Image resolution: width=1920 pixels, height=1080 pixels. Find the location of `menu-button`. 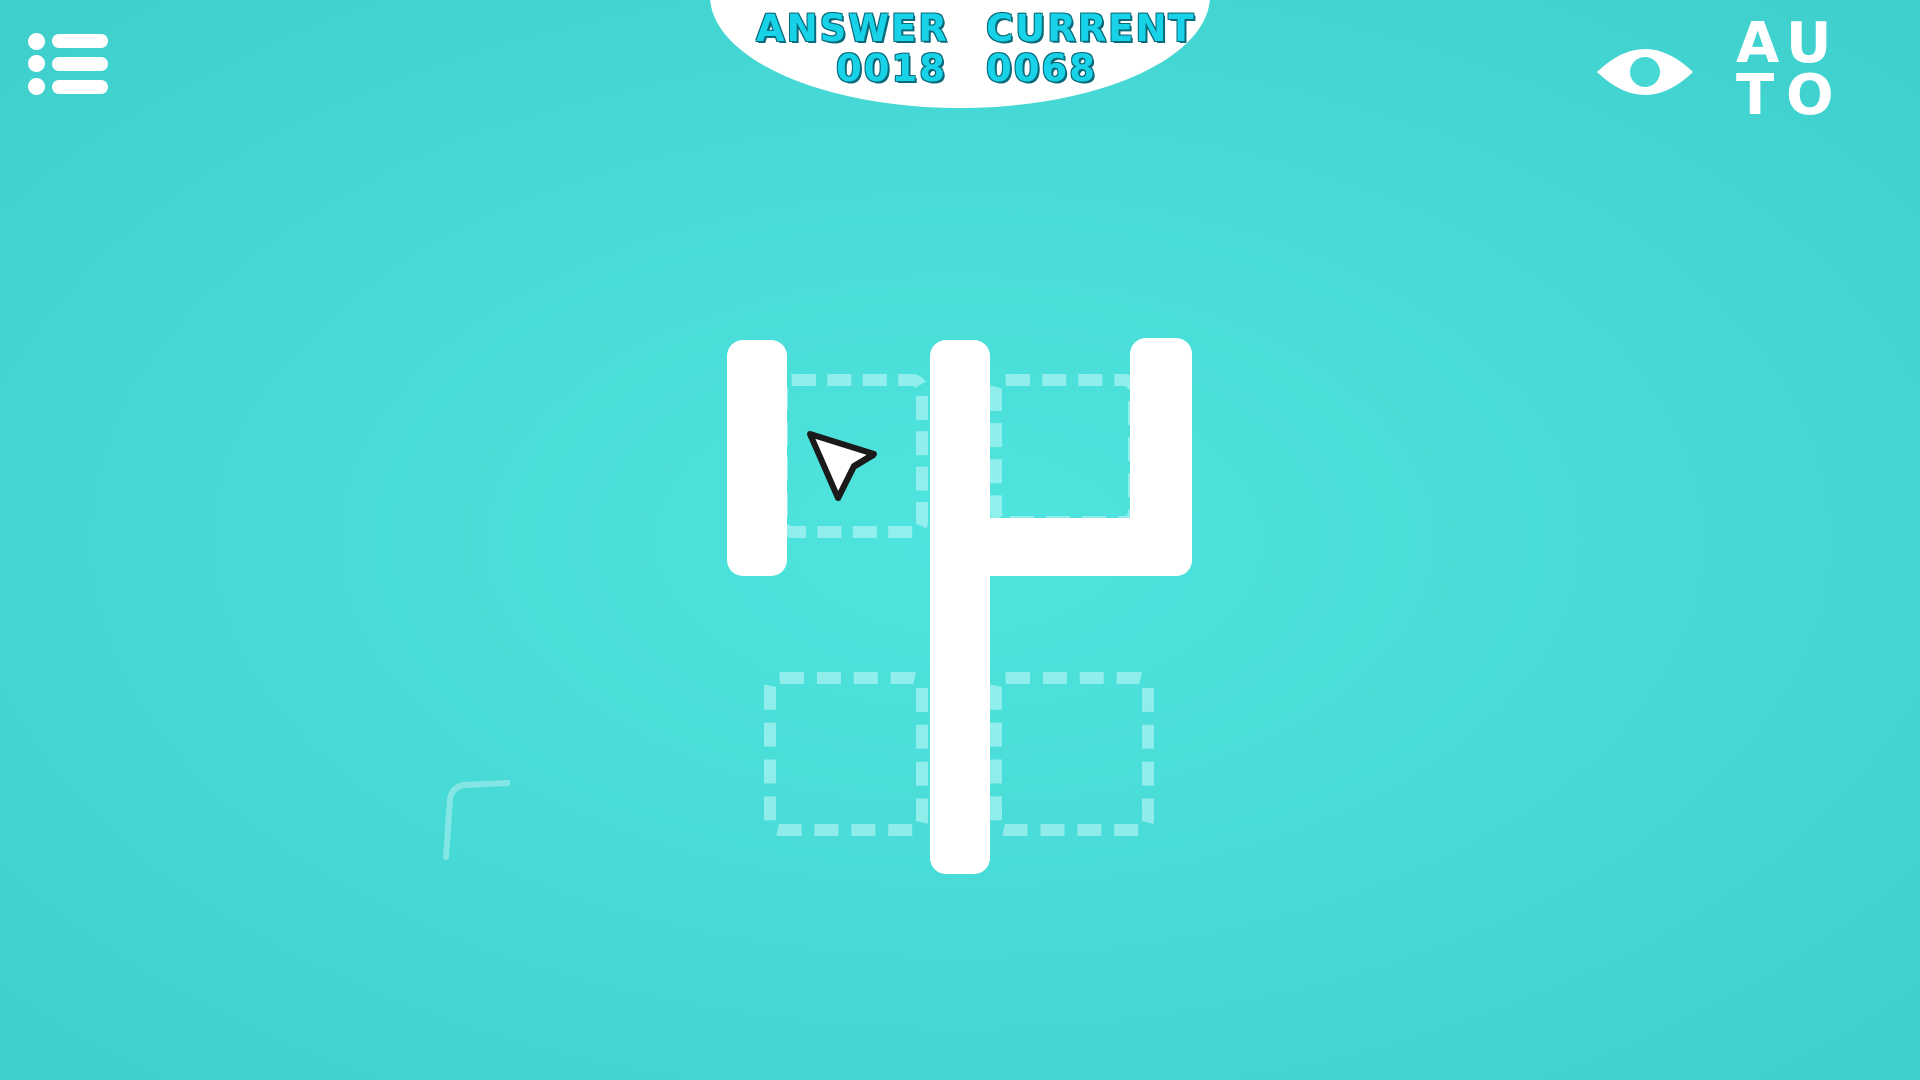

menu-button is located at coordinates (68, 65).